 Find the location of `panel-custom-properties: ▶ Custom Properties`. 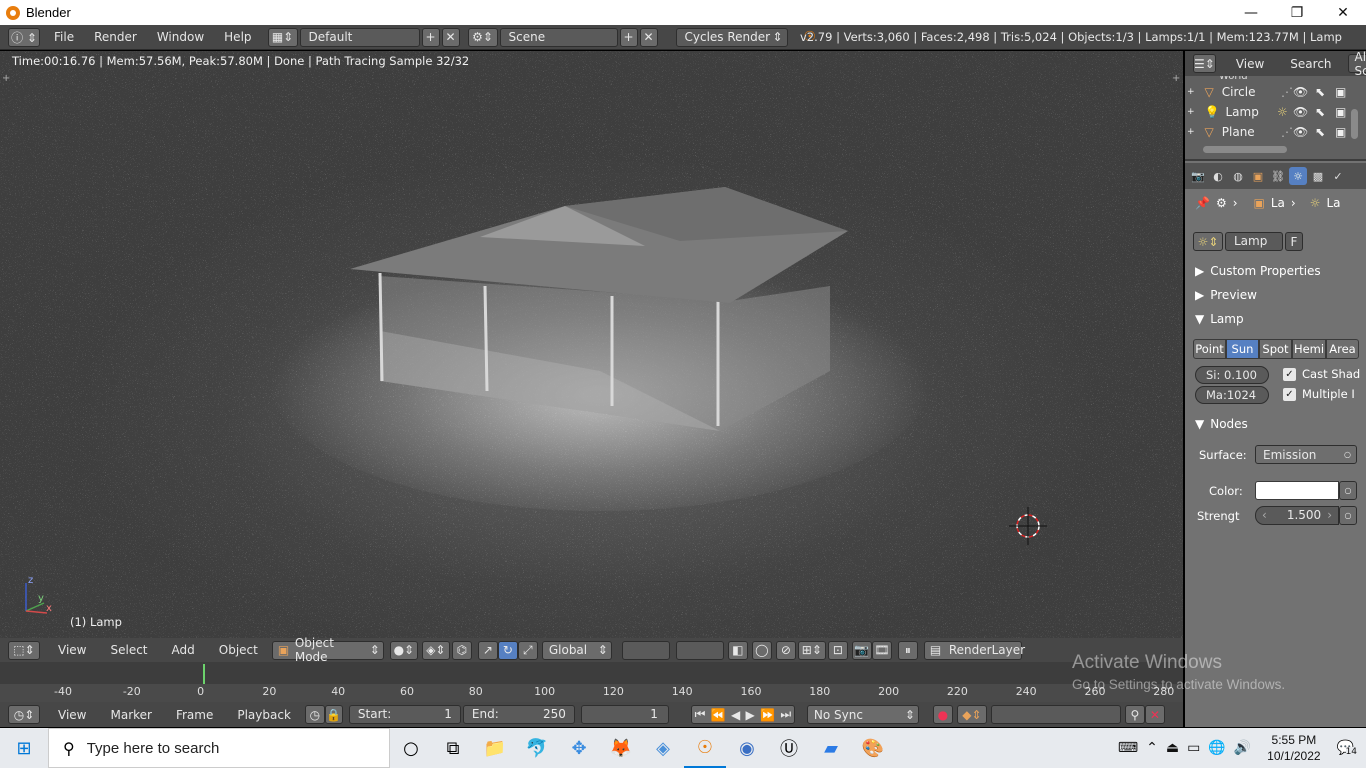

panel-custom-properties: ▶ Custom Properties is located at coordinates (1275, 271).